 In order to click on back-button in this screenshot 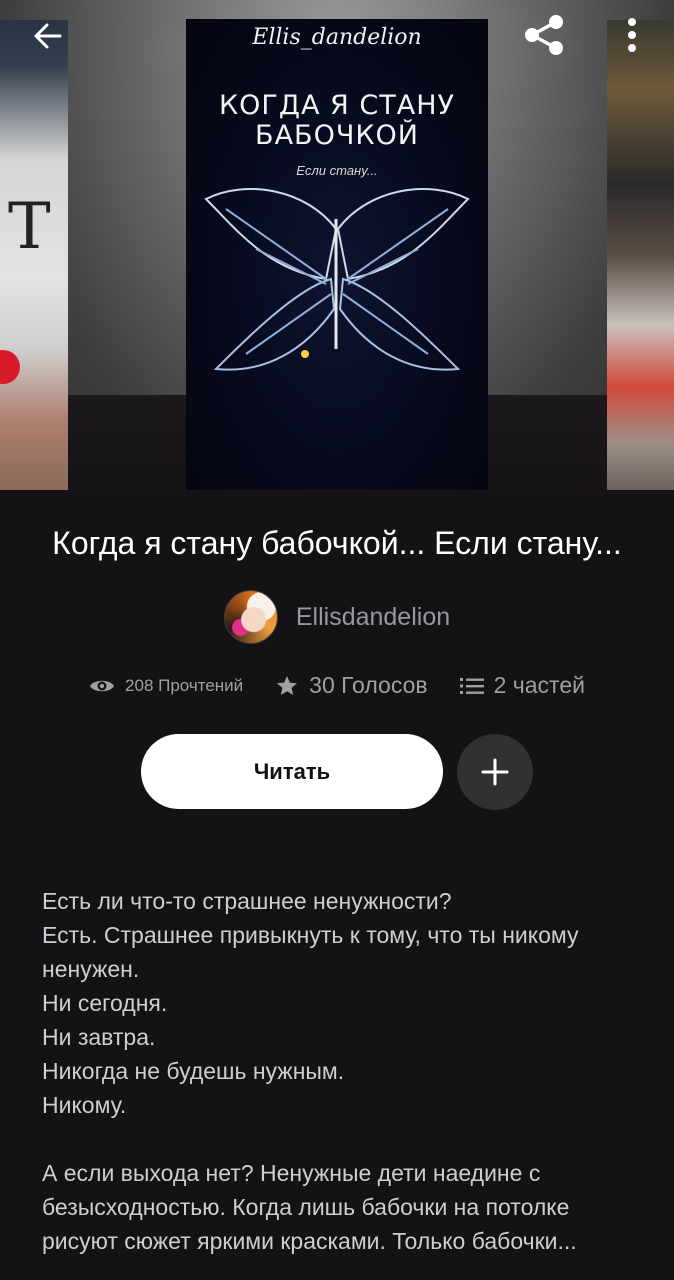, I will do `click(48, 36)`.